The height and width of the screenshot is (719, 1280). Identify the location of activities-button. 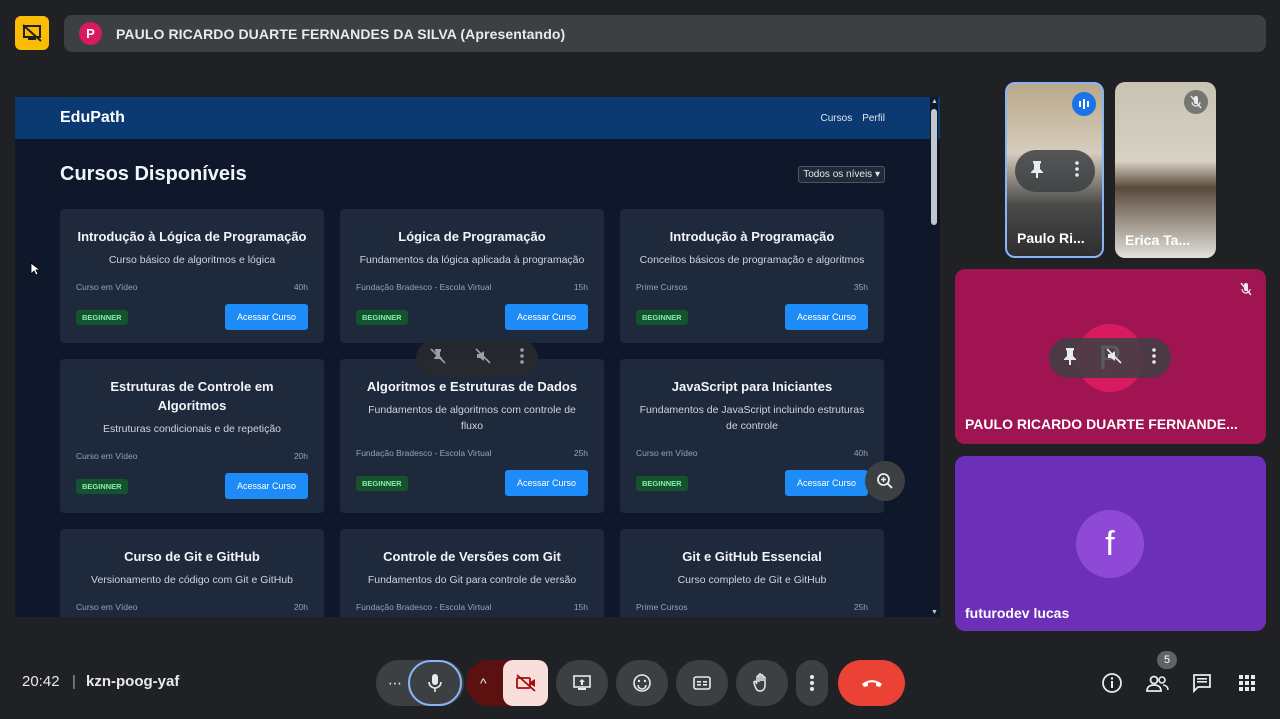
(1247, 683).